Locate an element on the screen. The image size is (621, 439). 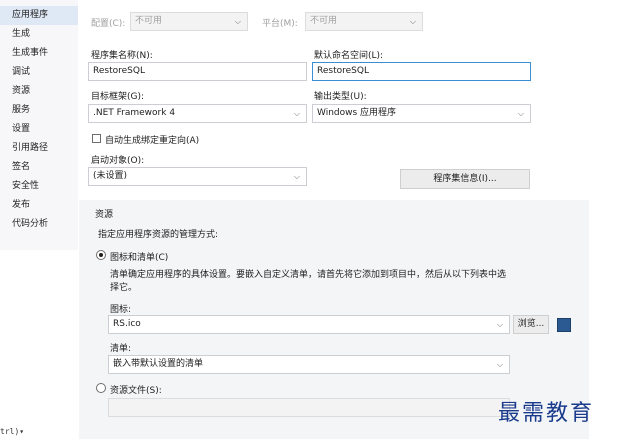
target-framework-dropdown: .NET Framework 4 ⌵ is located at coordinates (197, 113).